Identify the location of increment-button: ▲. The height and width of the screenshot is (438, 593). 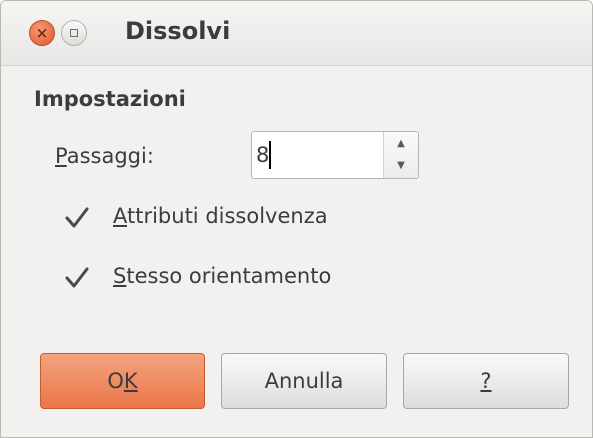
(401, 143).